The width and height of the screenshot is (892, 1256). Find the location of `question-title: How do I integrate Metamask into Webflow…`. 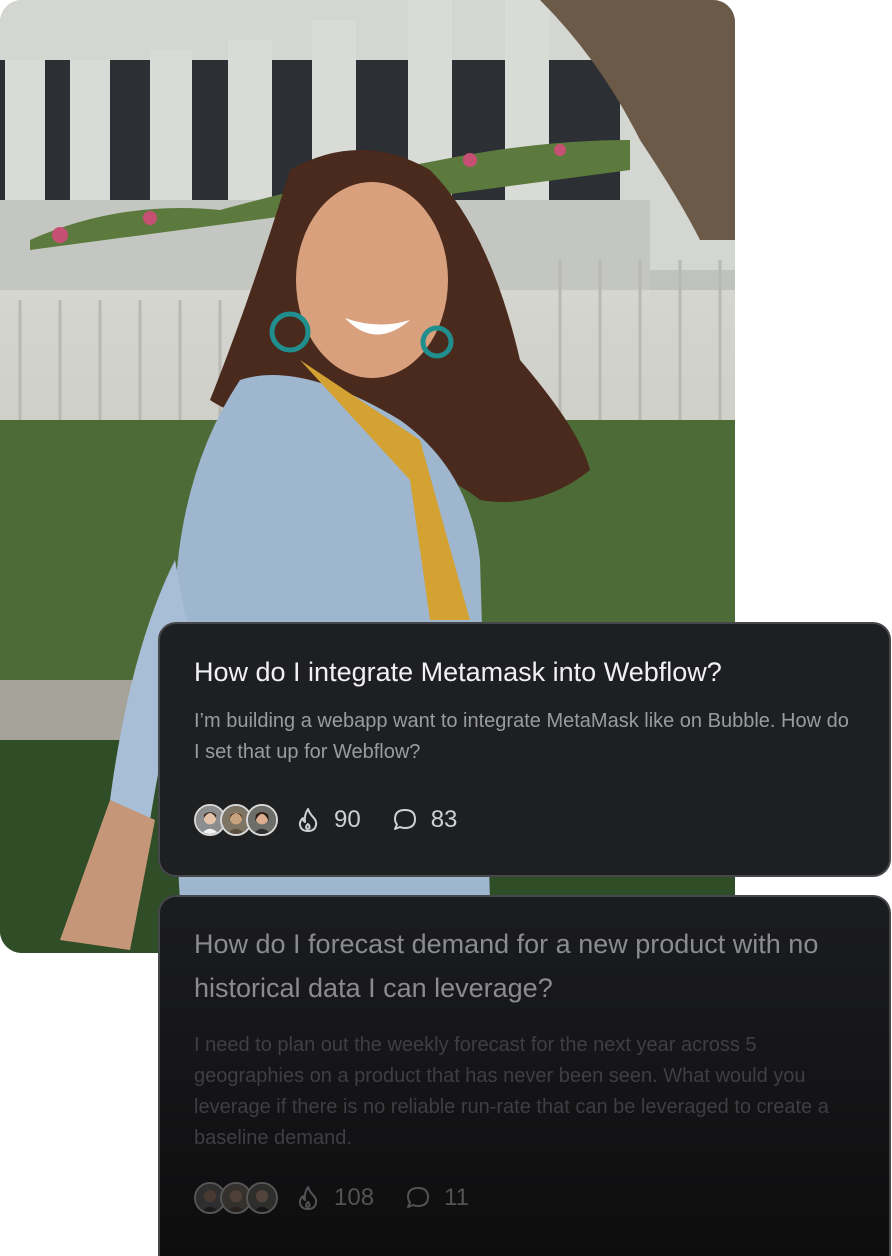

question-title: How do I integrate Metamask into Webflow… is located at coordinates (524, 659).